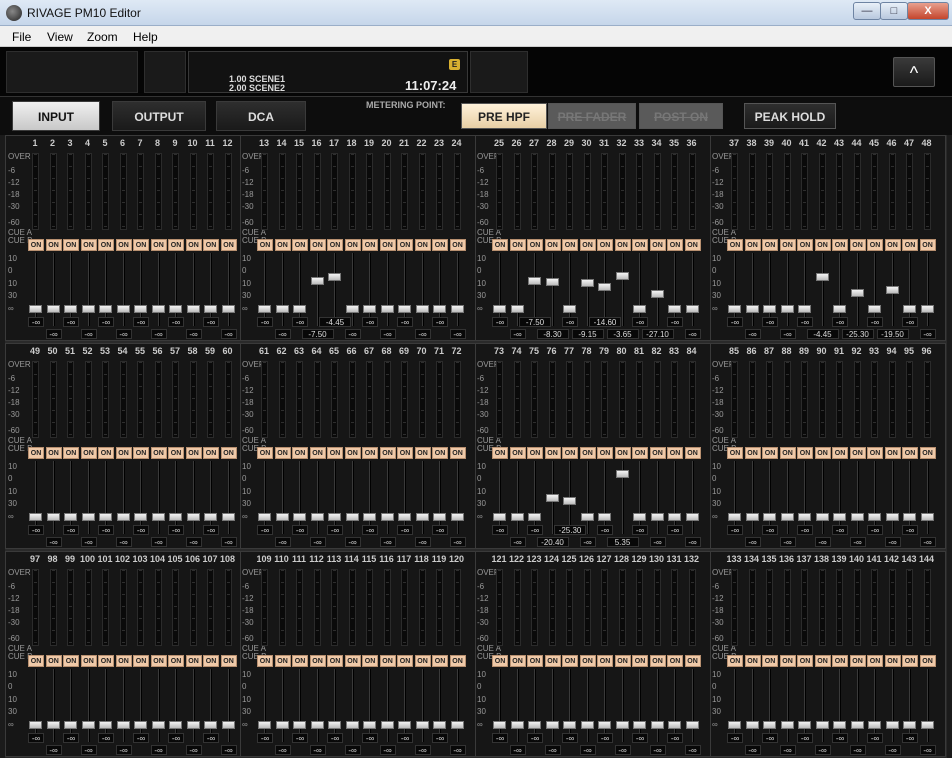  Describe the element at coordinates (681, 116) in the screenshot. I see `post-on-button: POST ON` at that location.